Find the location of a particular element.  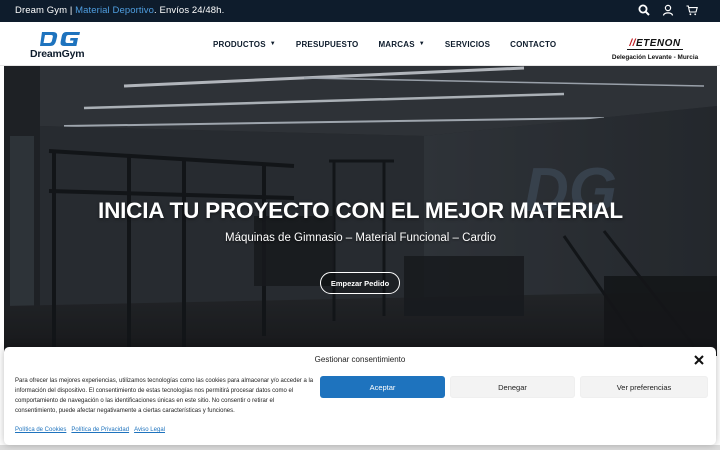

cookie-policy-link: Política de Cookies is located at coordinates (40, 430).